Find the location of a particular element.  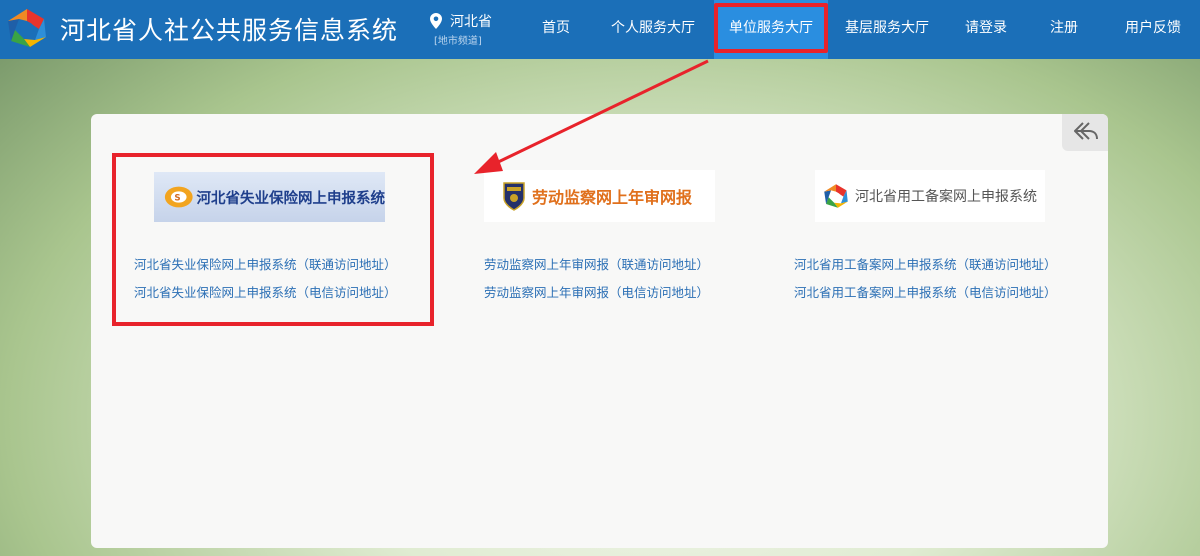

annotation-arrow-icon is located at coordinates (591, 116).